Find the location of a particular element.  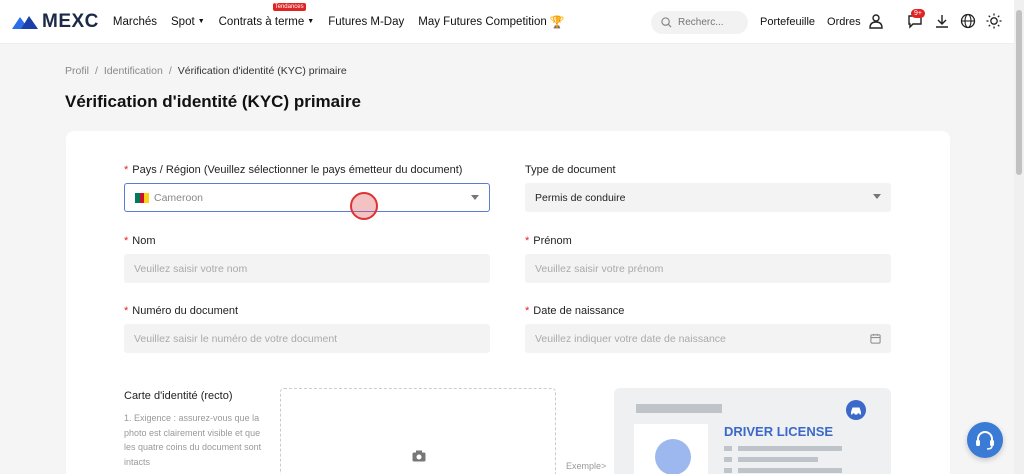

nav-futures: Tendances Contrats à terme ▼ is located at coordinates (266, 15).